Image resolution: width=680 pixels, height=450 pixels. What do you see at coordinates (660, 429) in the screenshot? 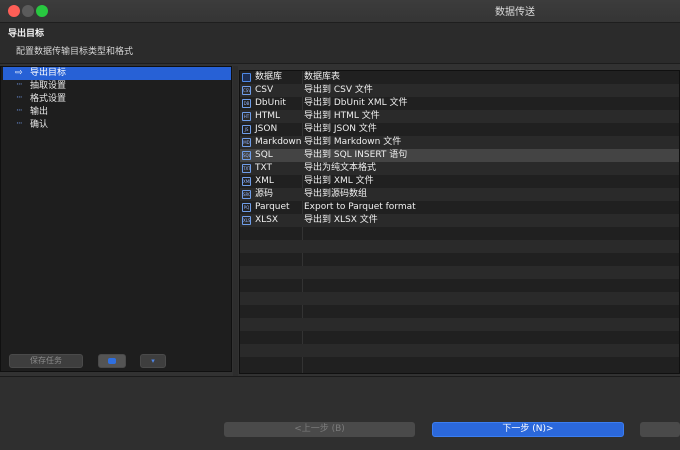
I see `overflow-button` at bounding box center [660, 429].